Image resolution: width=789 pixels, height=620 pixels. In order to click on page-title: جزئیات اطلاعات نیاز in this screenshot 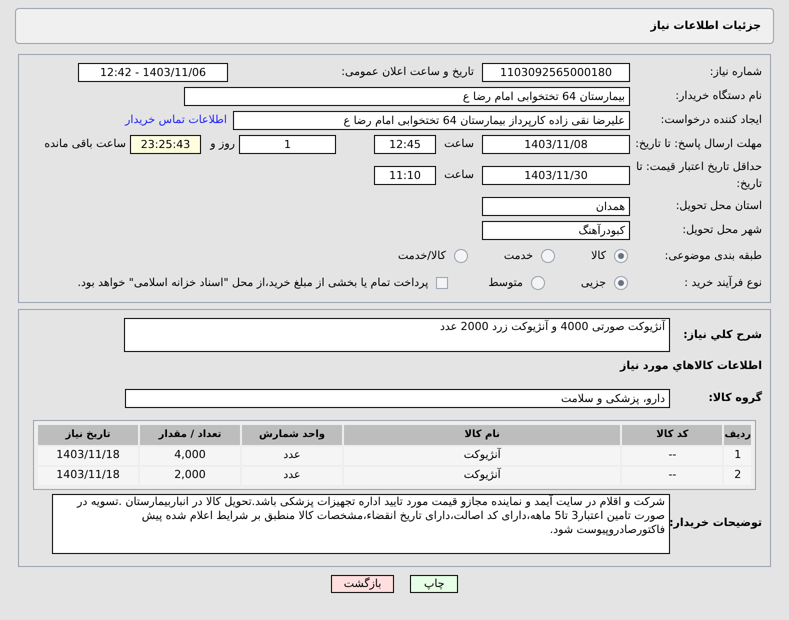, I will do `click(705, 26)`.